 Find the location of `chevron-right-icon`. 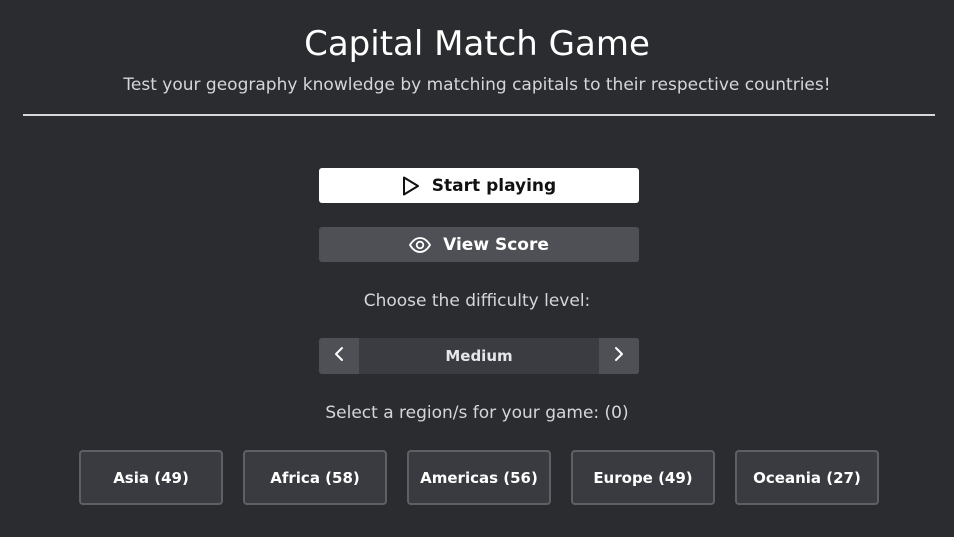

chevron-right-icon is located at coordinates (619, 356).